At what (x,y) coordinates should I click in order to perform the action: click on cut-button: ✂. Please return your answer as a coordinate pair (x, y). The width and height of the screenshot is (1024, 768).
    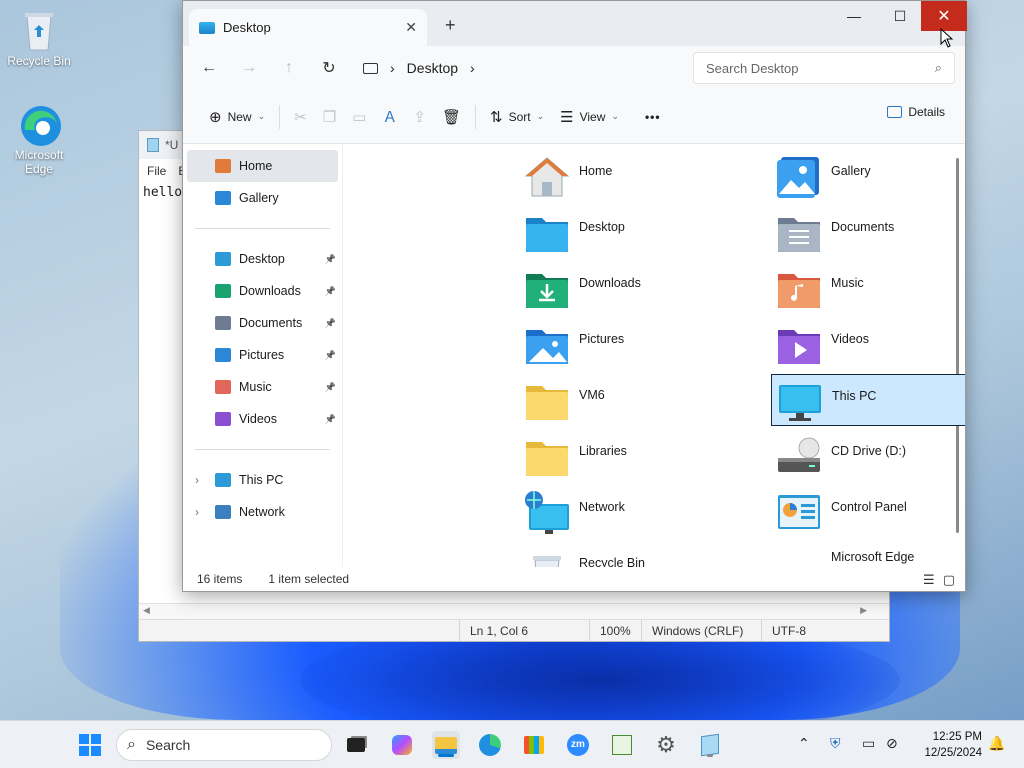
    Looking at the image, I should click on (300, 117).